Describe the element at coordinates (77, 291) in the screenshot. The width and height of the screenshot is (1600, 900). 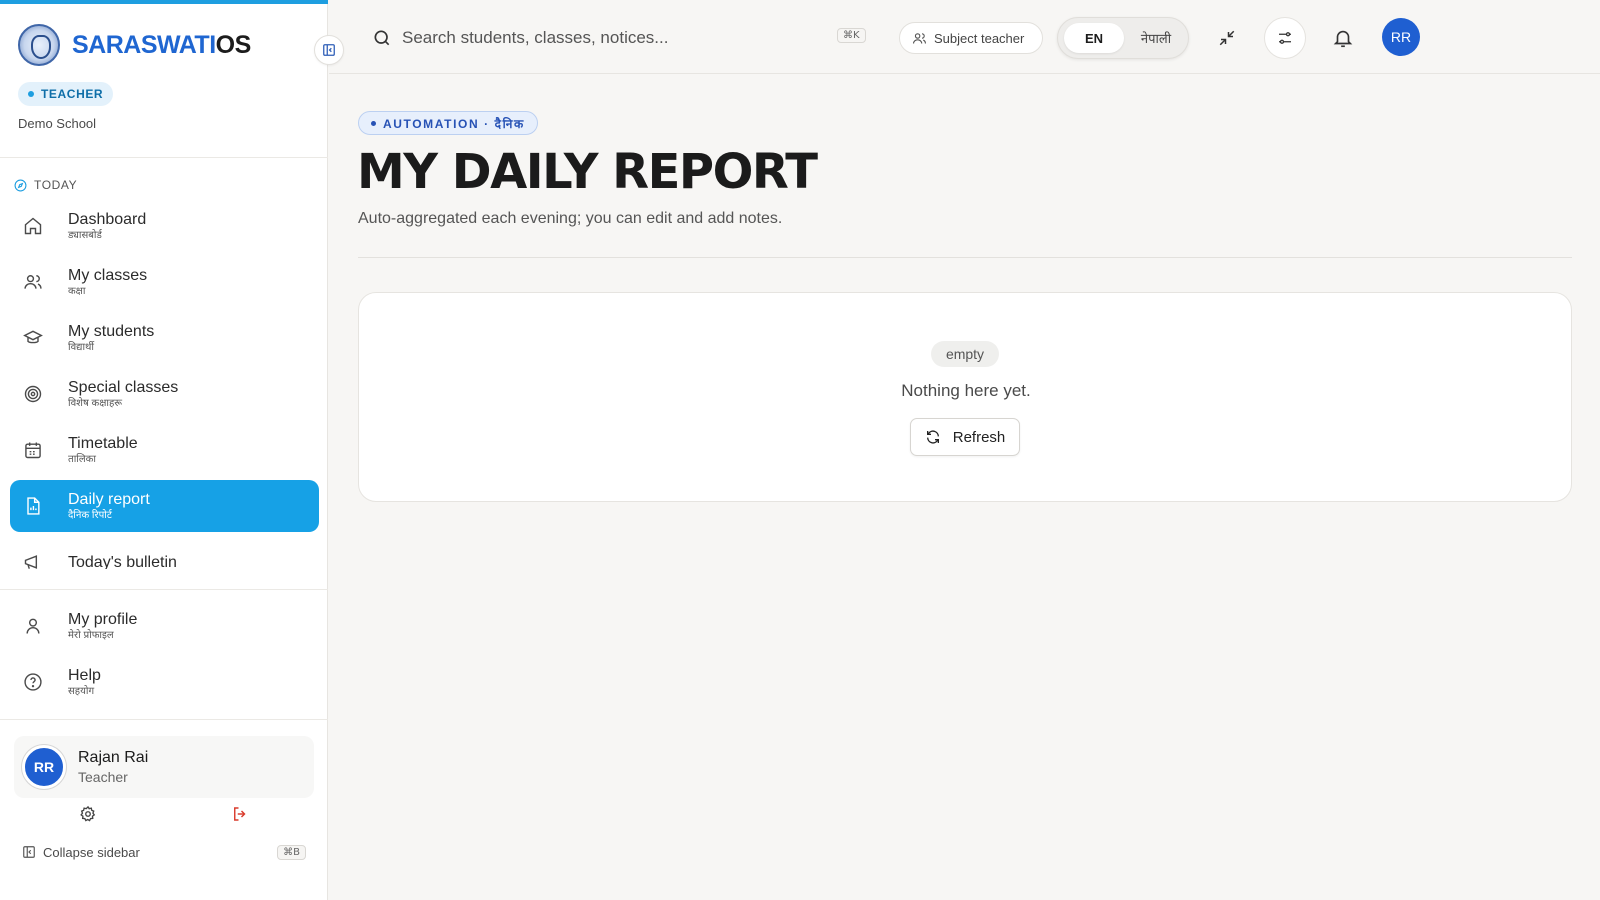
I see `sidebar-item-sublabel: कक्षा` at that location.